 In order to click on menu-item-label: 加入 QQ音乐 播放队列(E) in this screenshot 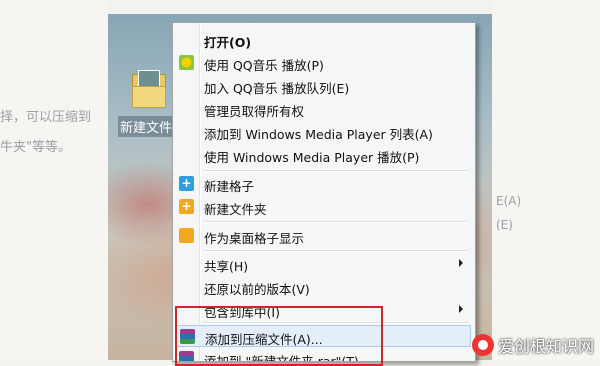, I will do `click(277, 88)`.